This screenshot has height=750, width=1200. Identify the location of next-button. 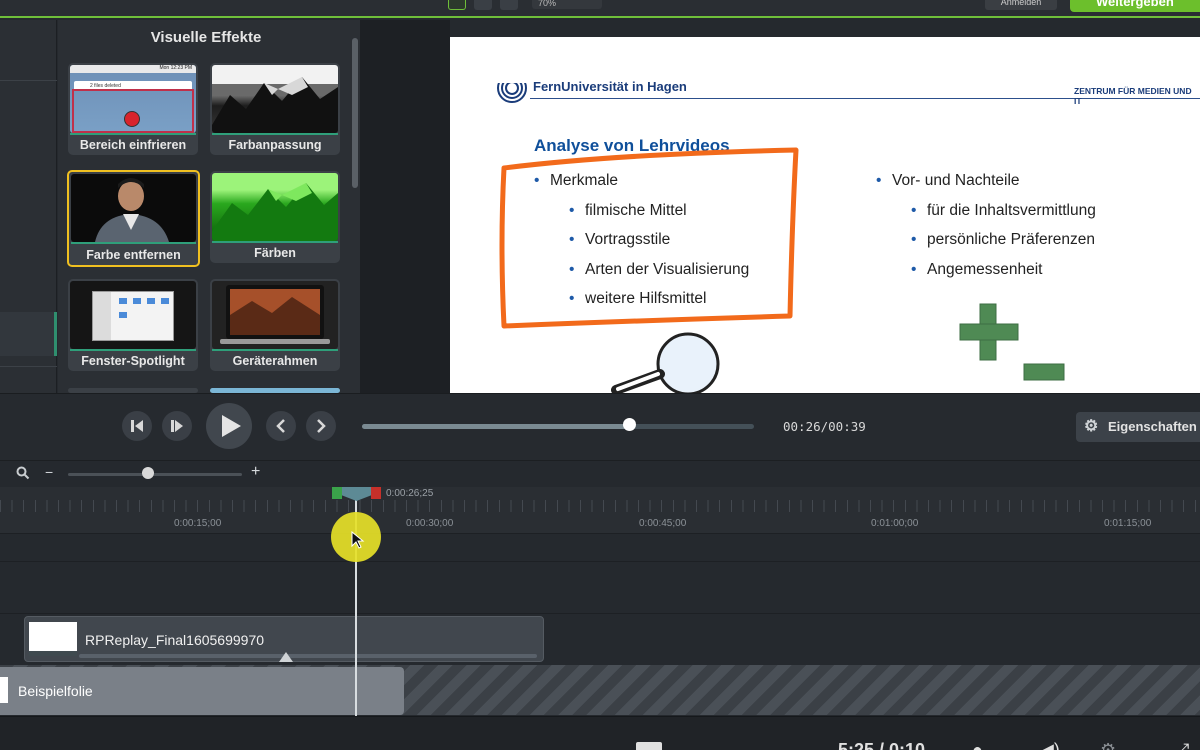
(321, 426).